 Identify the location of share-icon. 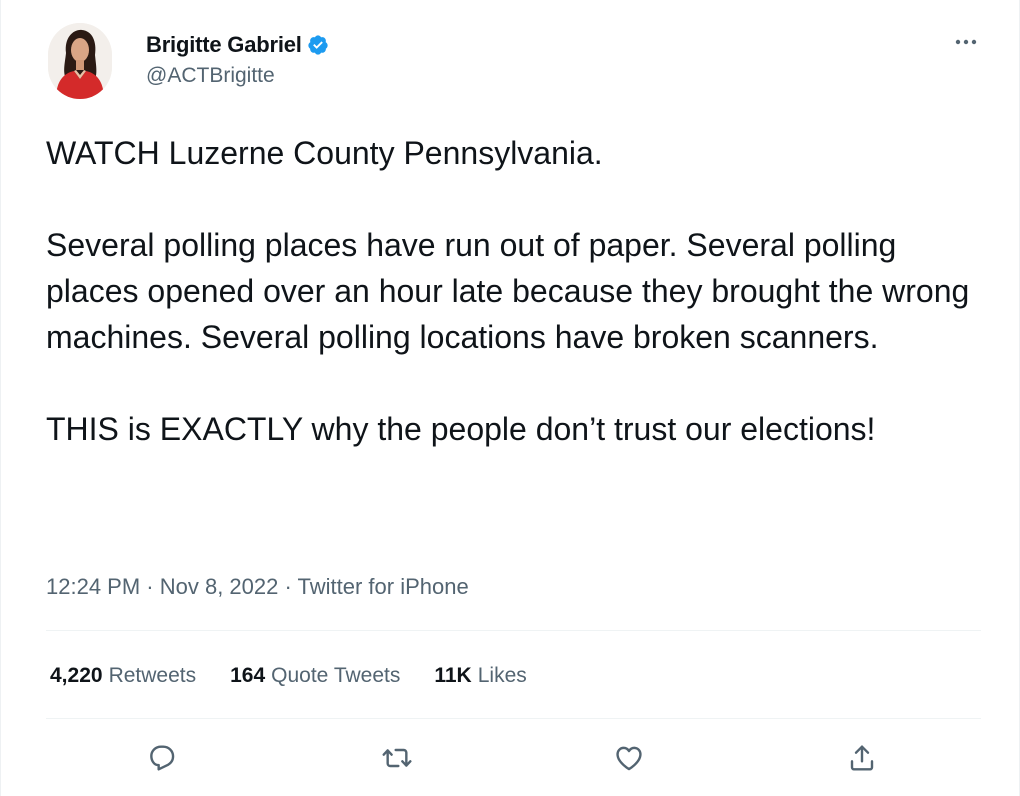
(862, 758).